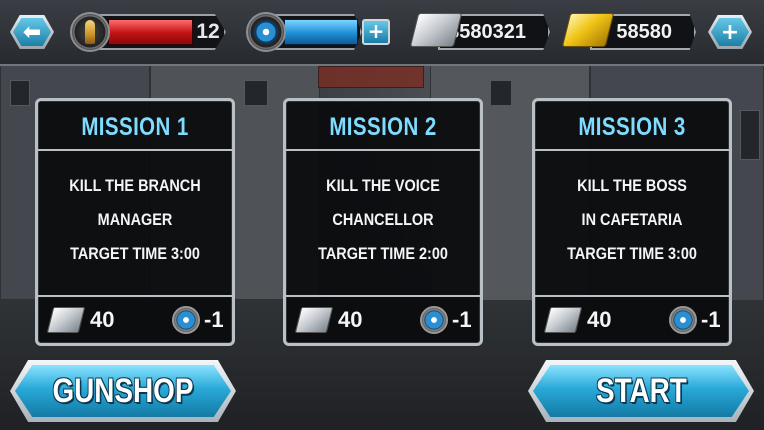 The width and height of the screenshot is (764, 430). What do you see at coordinates (90, 32) in the screenshot?
I see `bullet-icon` at bounding box center [90, 32].